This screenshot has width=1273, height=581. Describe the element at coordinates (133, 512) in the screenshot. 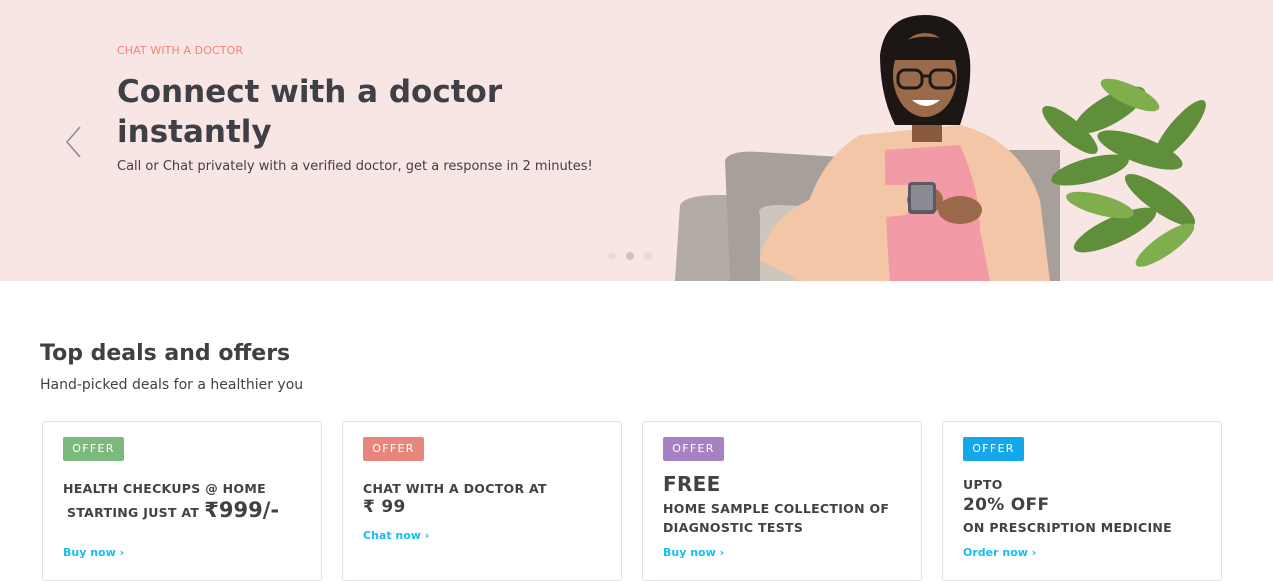

I see `offer-line: STARTING JUST AT` at that location.